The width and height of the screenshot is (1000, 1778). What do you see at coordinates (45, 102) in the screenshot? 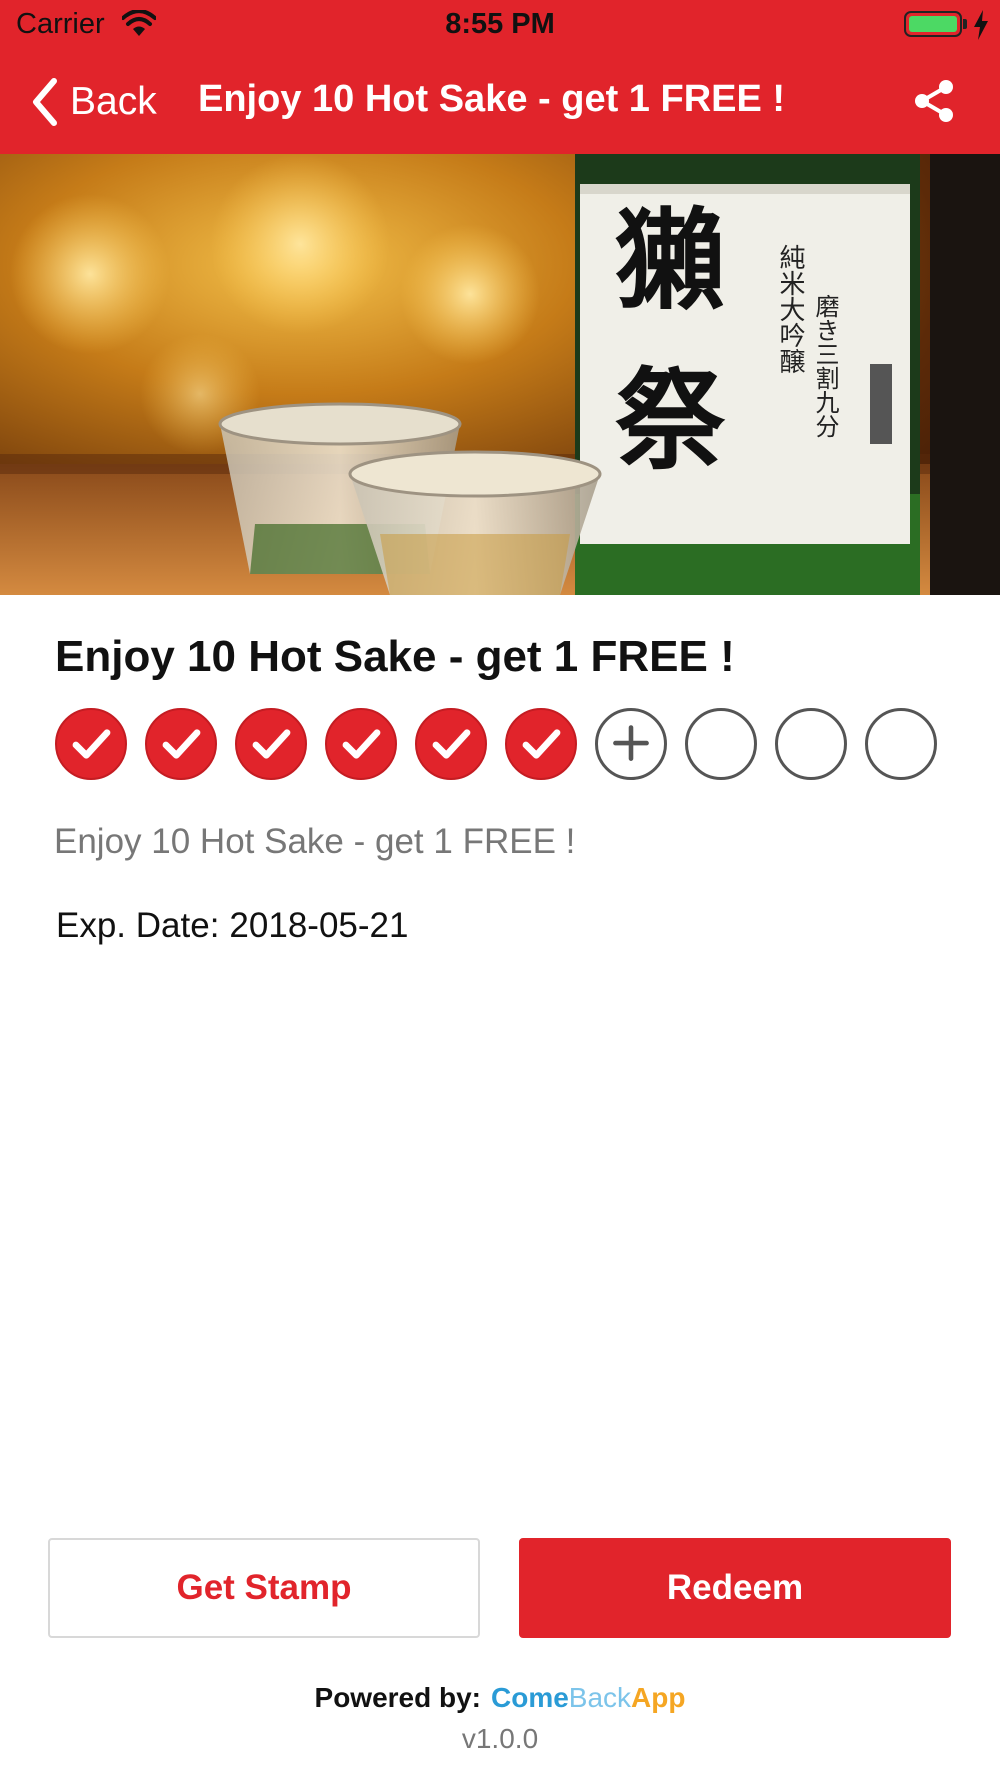
I see `chevron-left-icon` at bounding box center [45, 102].